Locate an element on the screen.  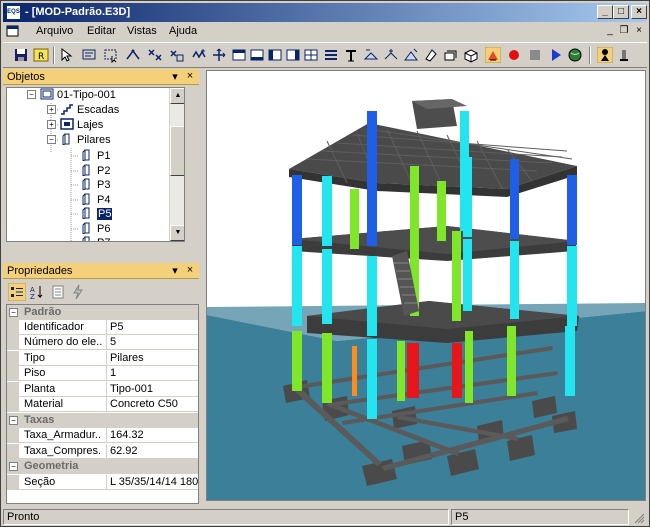
mdi-close-button: × is located at coordinates (639, 30).